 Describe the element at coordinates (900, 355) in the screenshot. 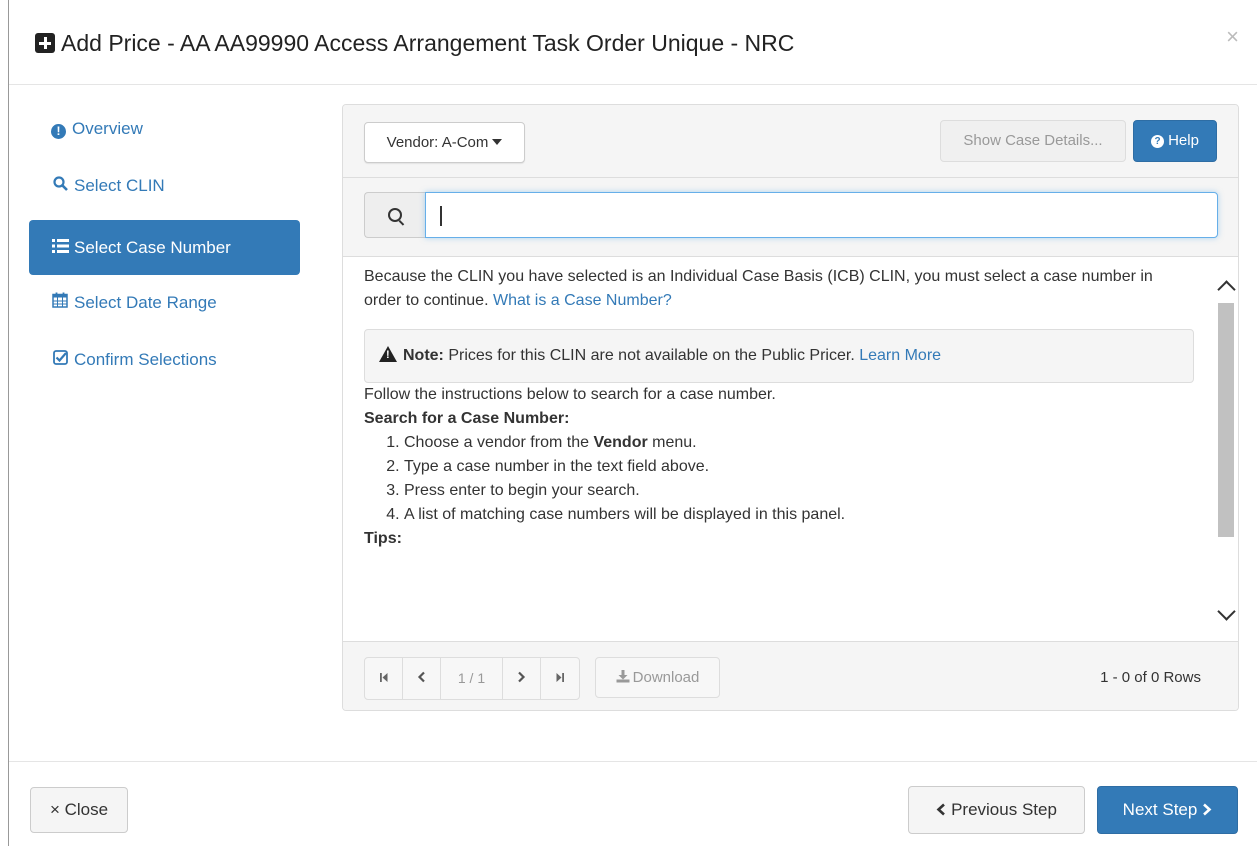

I see `learn-more-link: Learn More` at that location.